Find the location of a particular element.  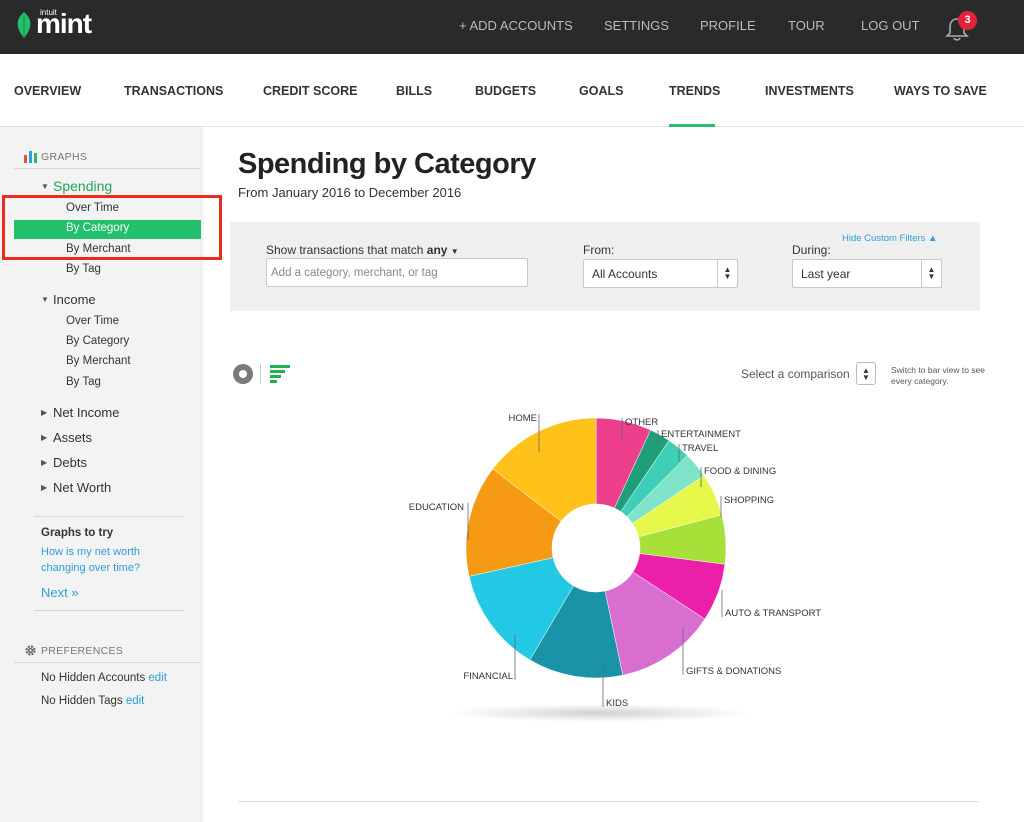

income-by-tag: By Tag is located at coordinates (83, 382).